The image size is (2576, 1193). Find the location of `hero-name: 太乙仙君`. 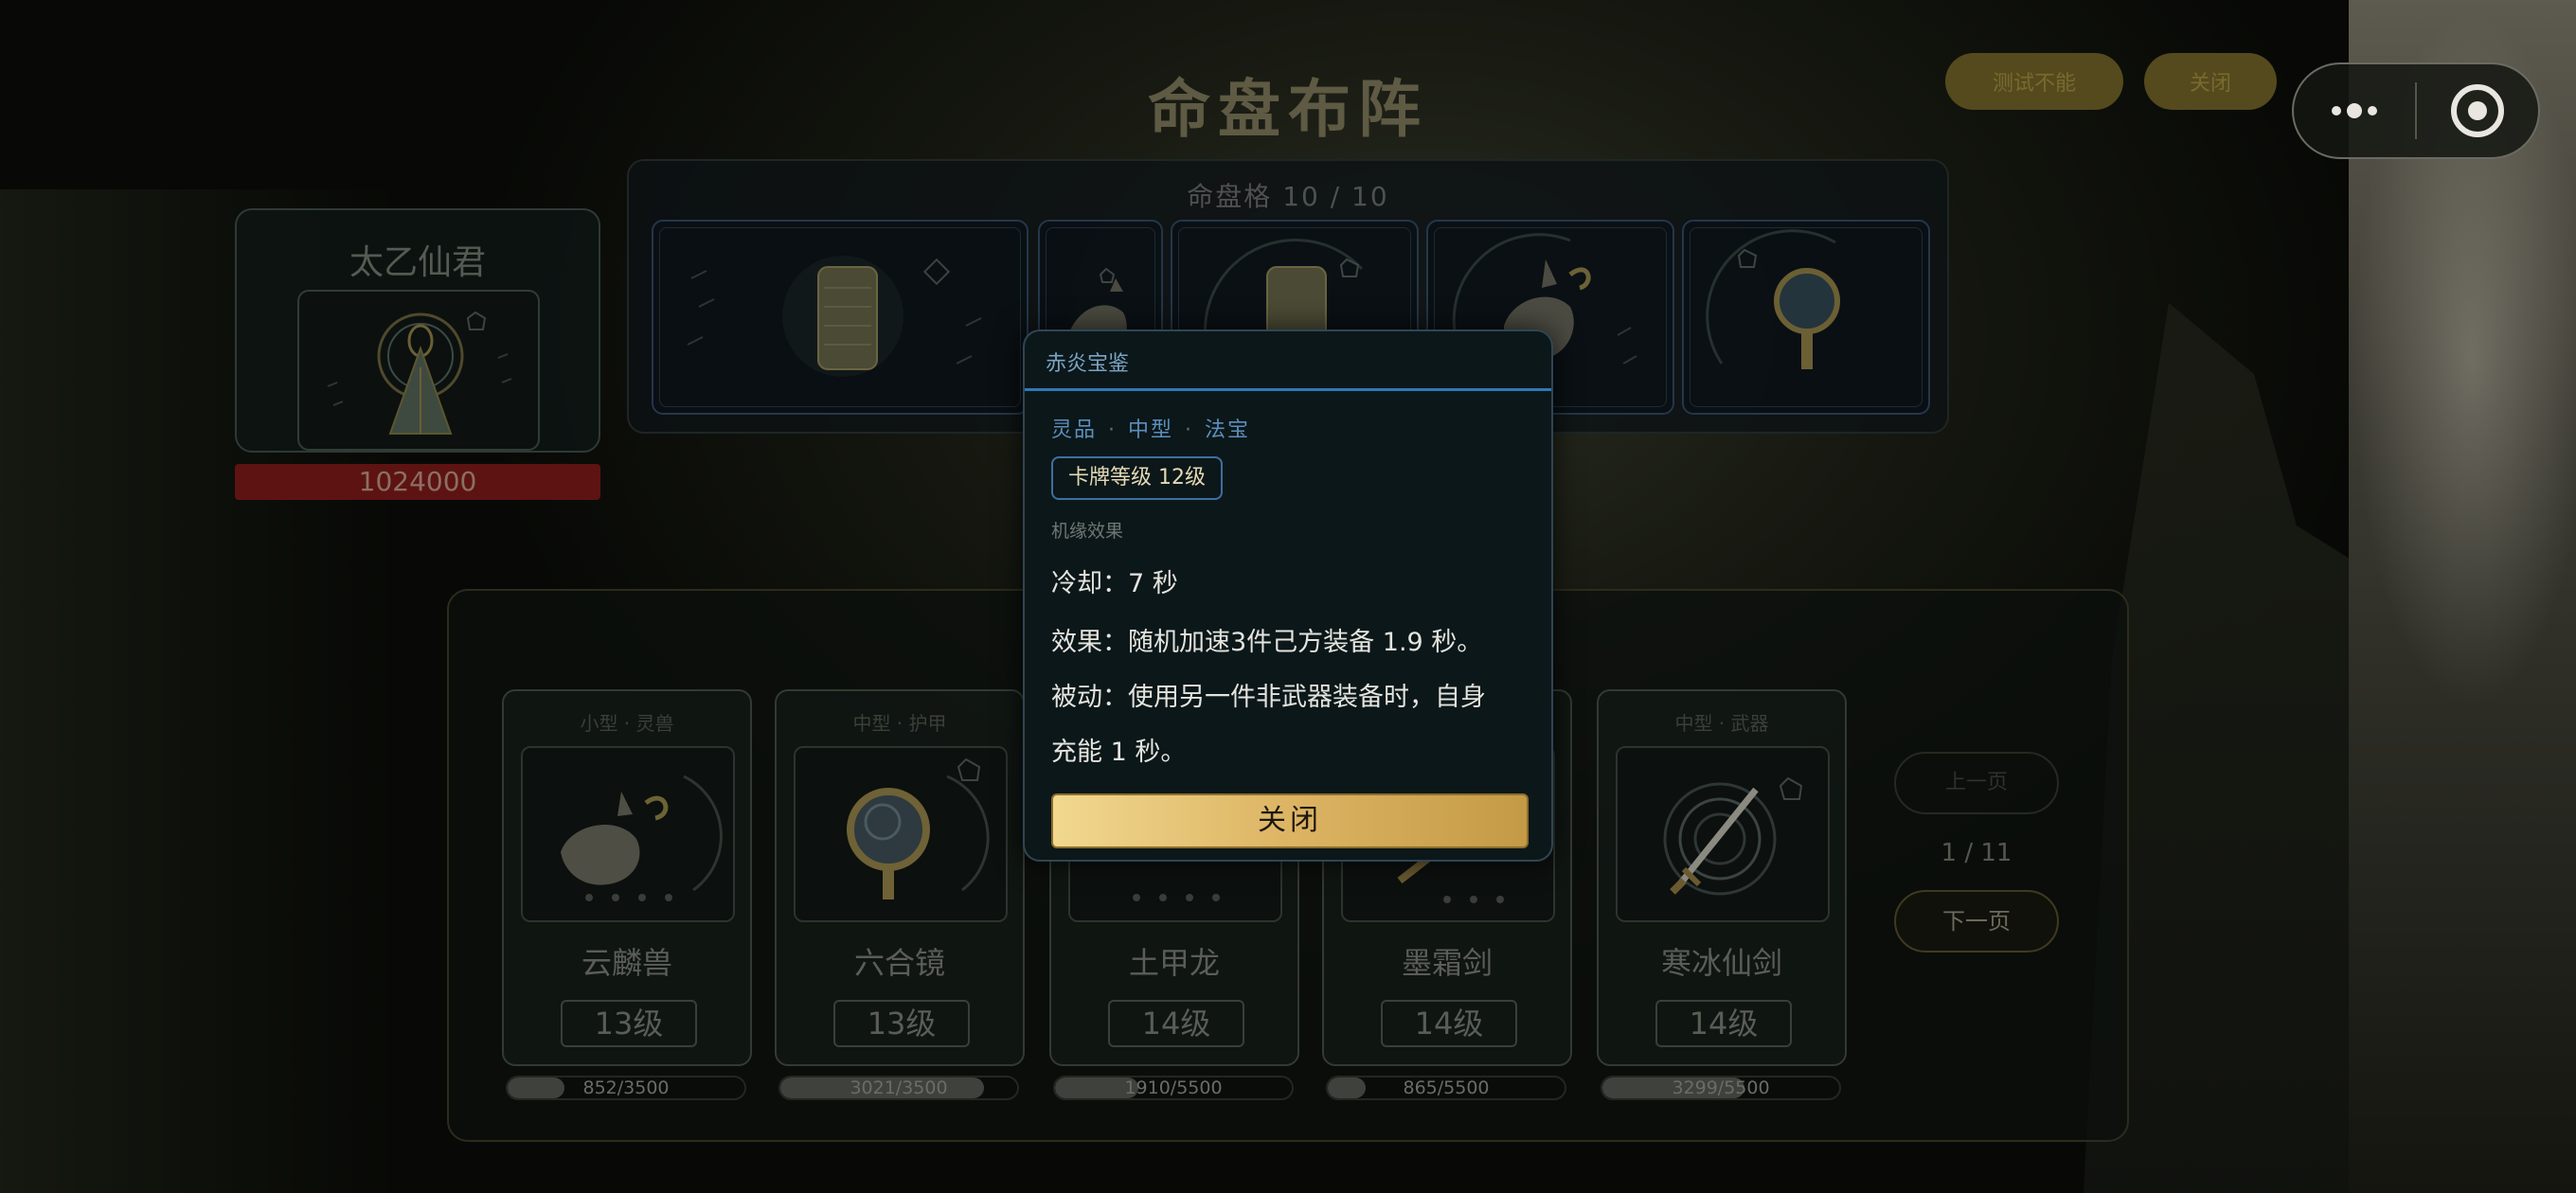

hero-name: 太乙仙君 is located at coordinates (417, 262).